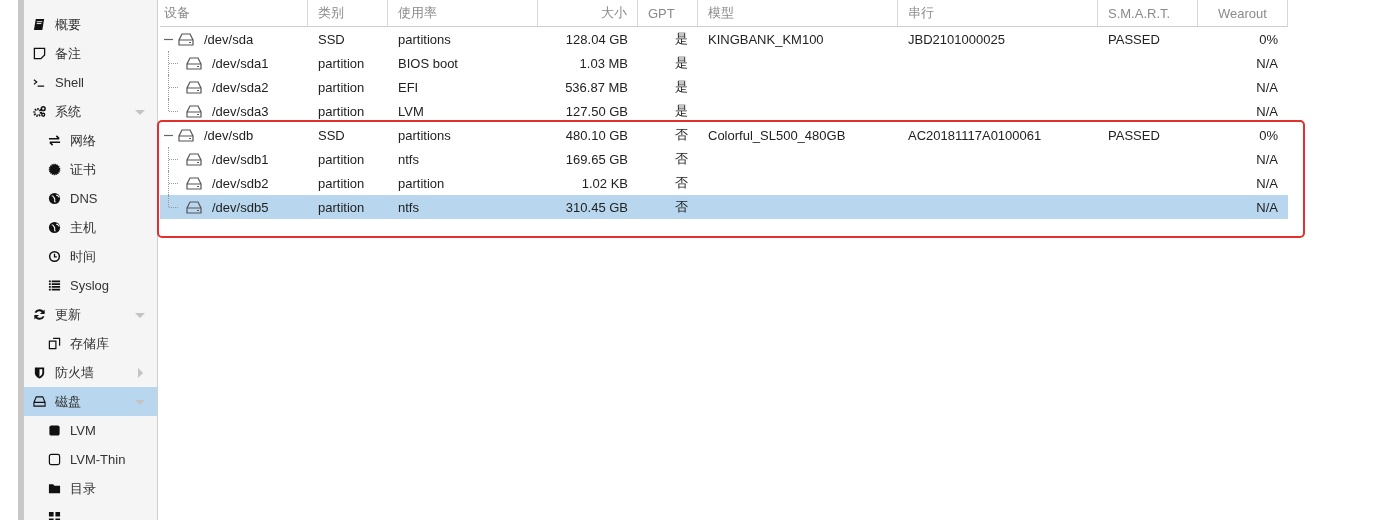 This screenshot has width=1378, height=520. What do you see at coordinates (240, 87) in the screenshot?
I see `device-name: /dev/sda2` at bounding box center [240, 87].